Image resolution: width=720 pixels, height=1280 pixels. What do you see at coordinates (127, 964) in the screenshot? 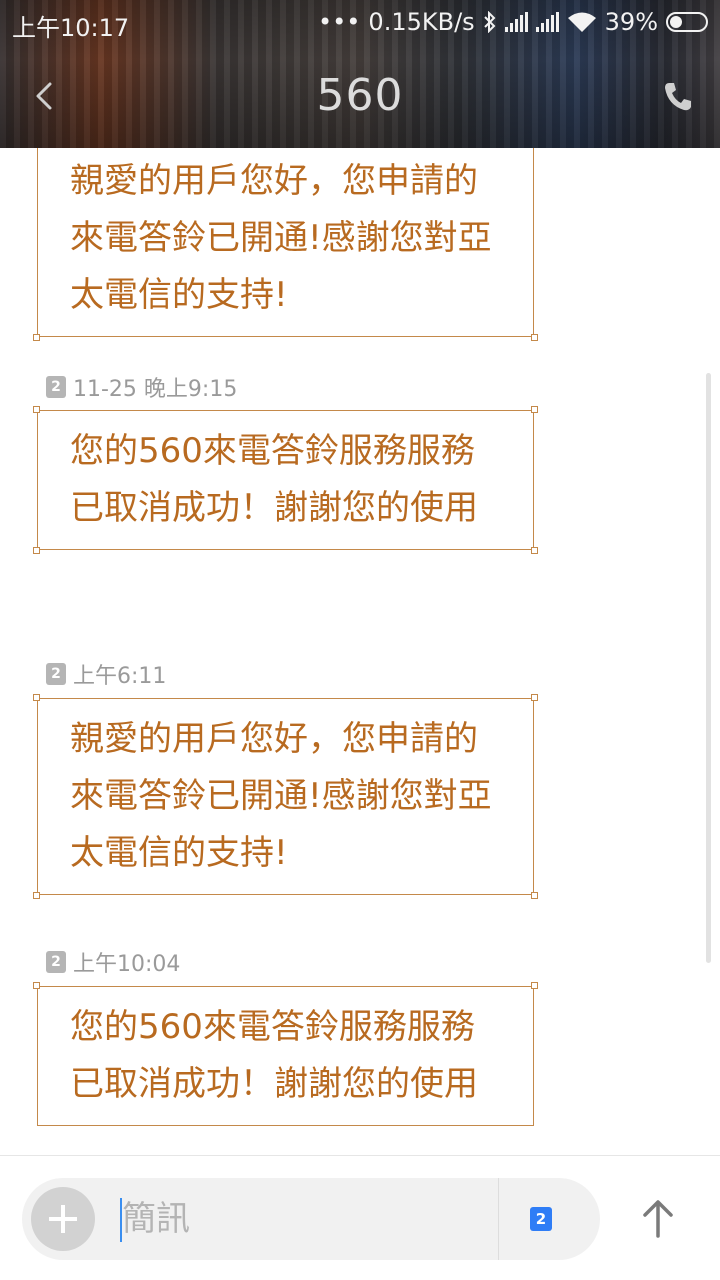
I see `message-time: 上午10:04` at bounding box center [127, 964].